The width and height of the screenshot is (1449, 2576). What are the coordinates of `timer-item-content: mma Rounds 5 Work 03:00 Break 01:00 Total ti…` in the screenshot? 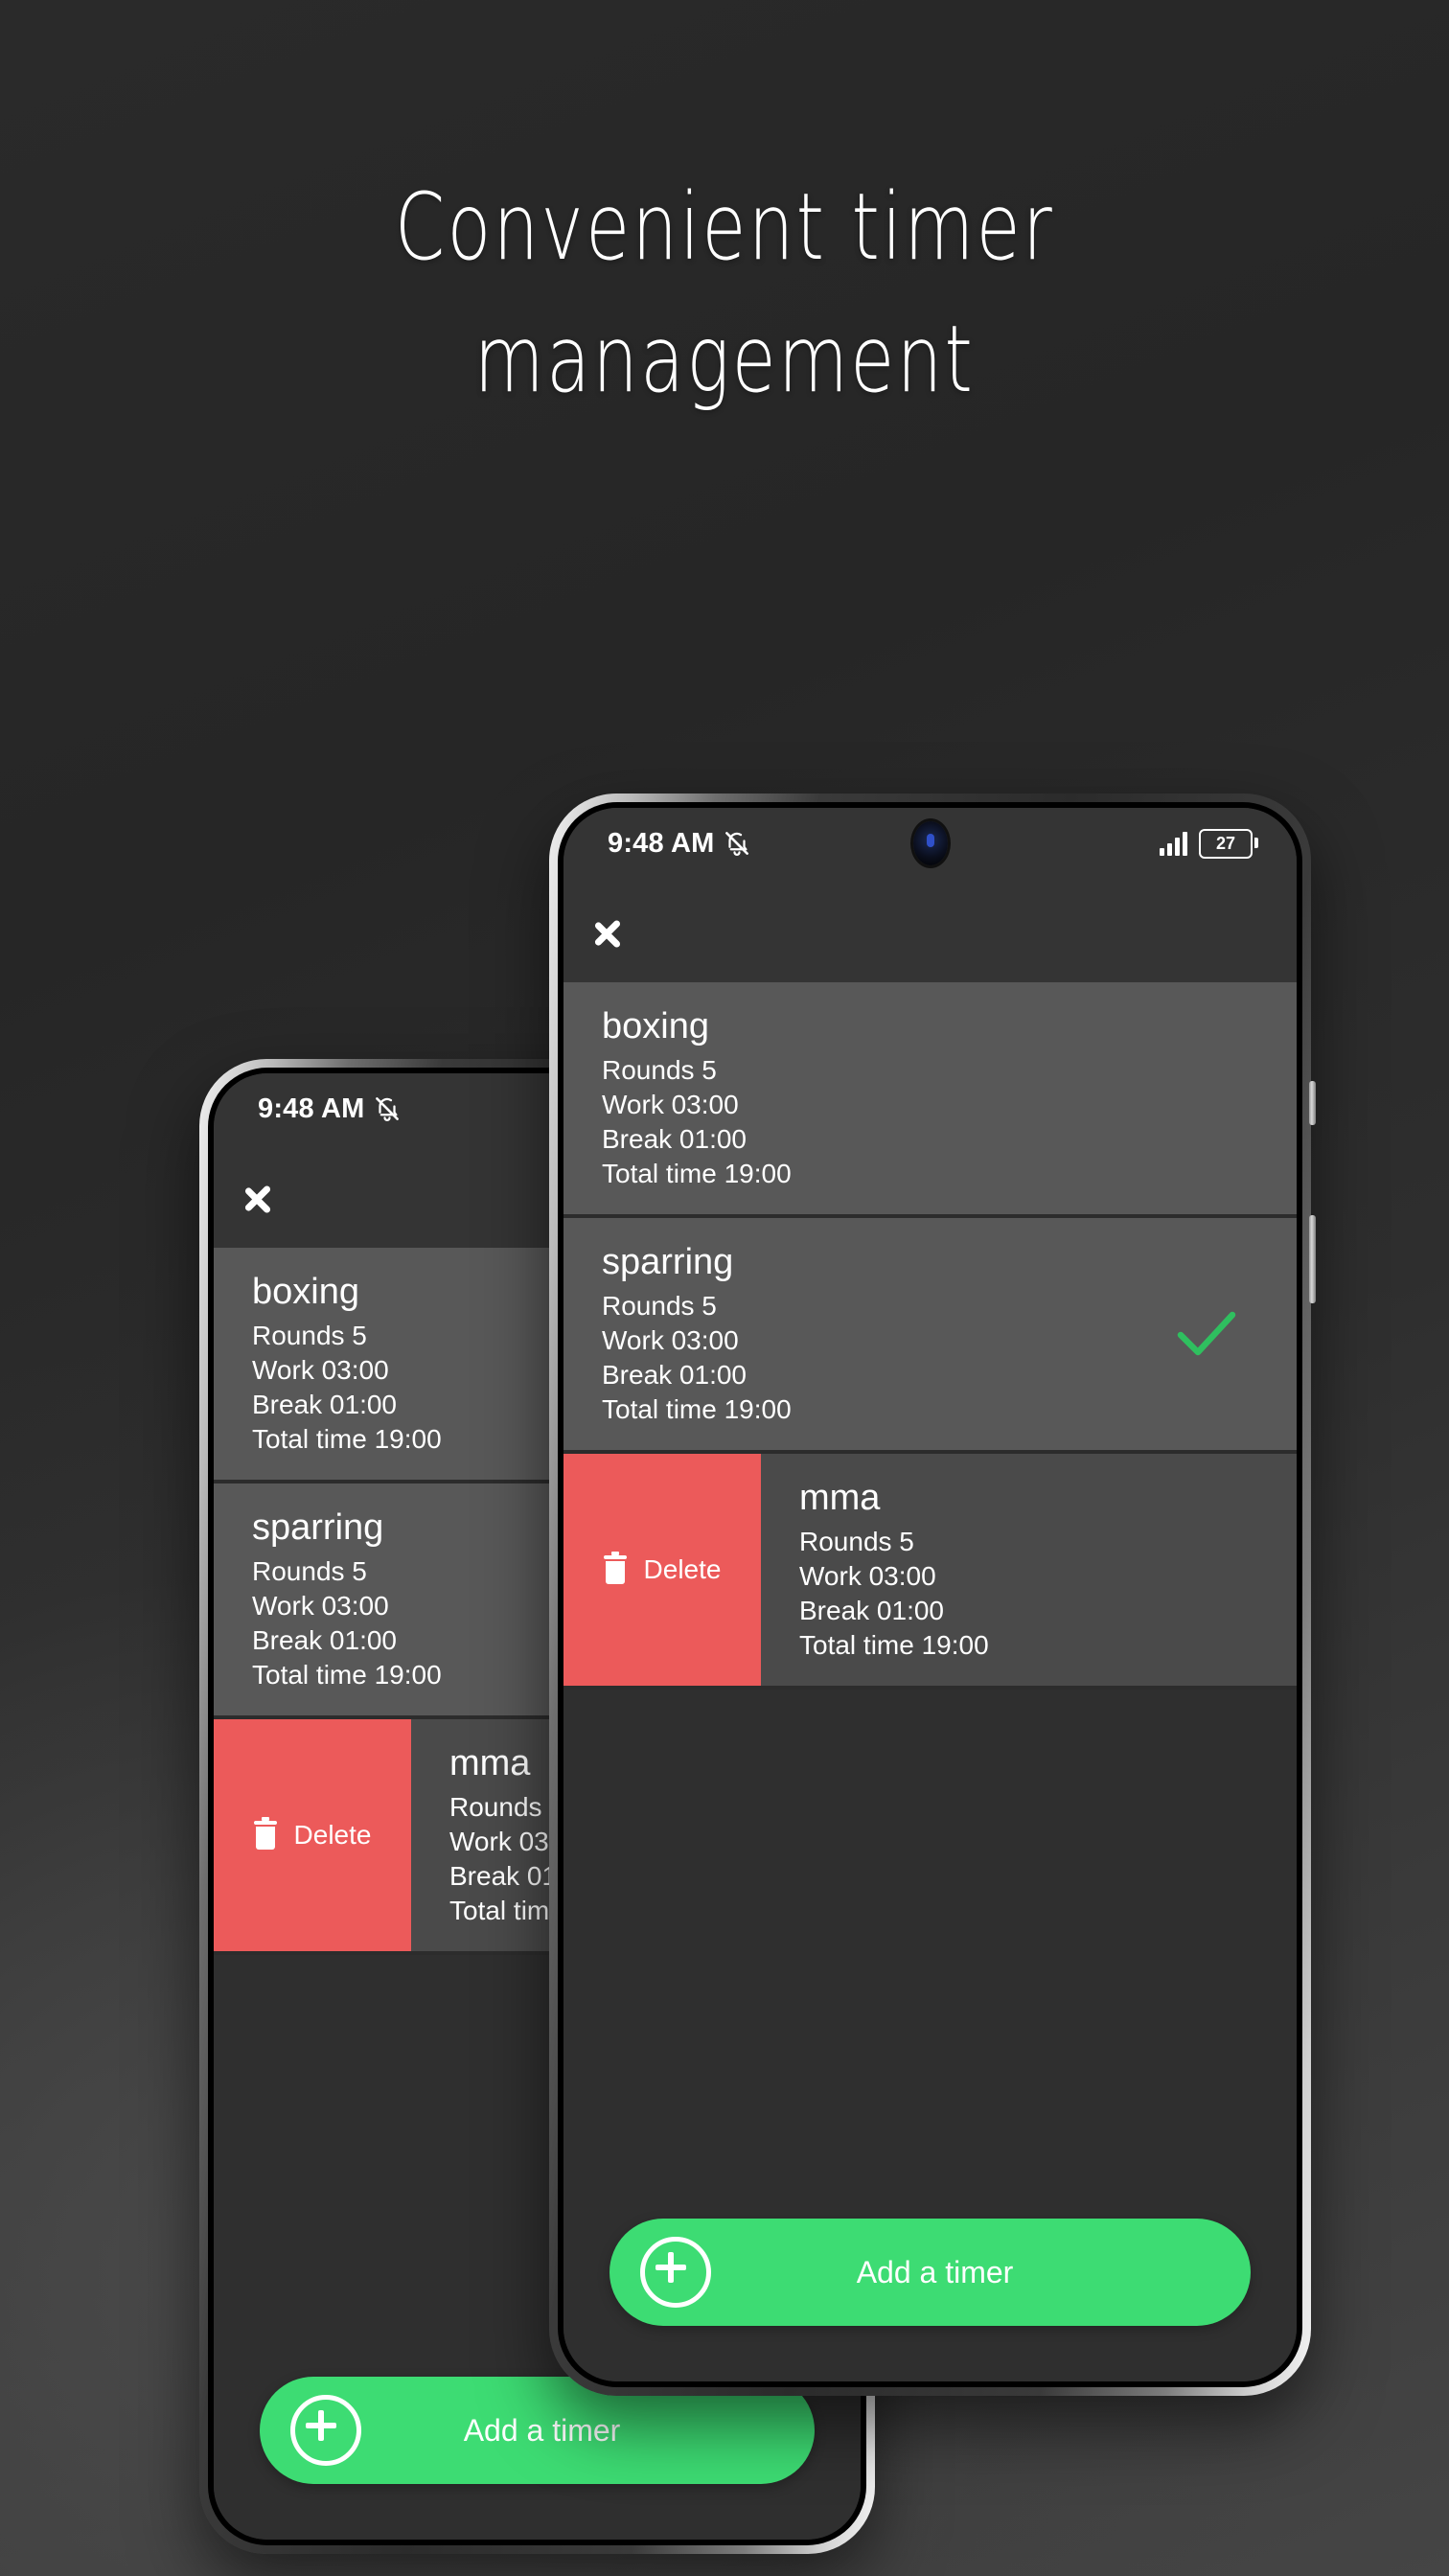 It's located at (1029, 1570).